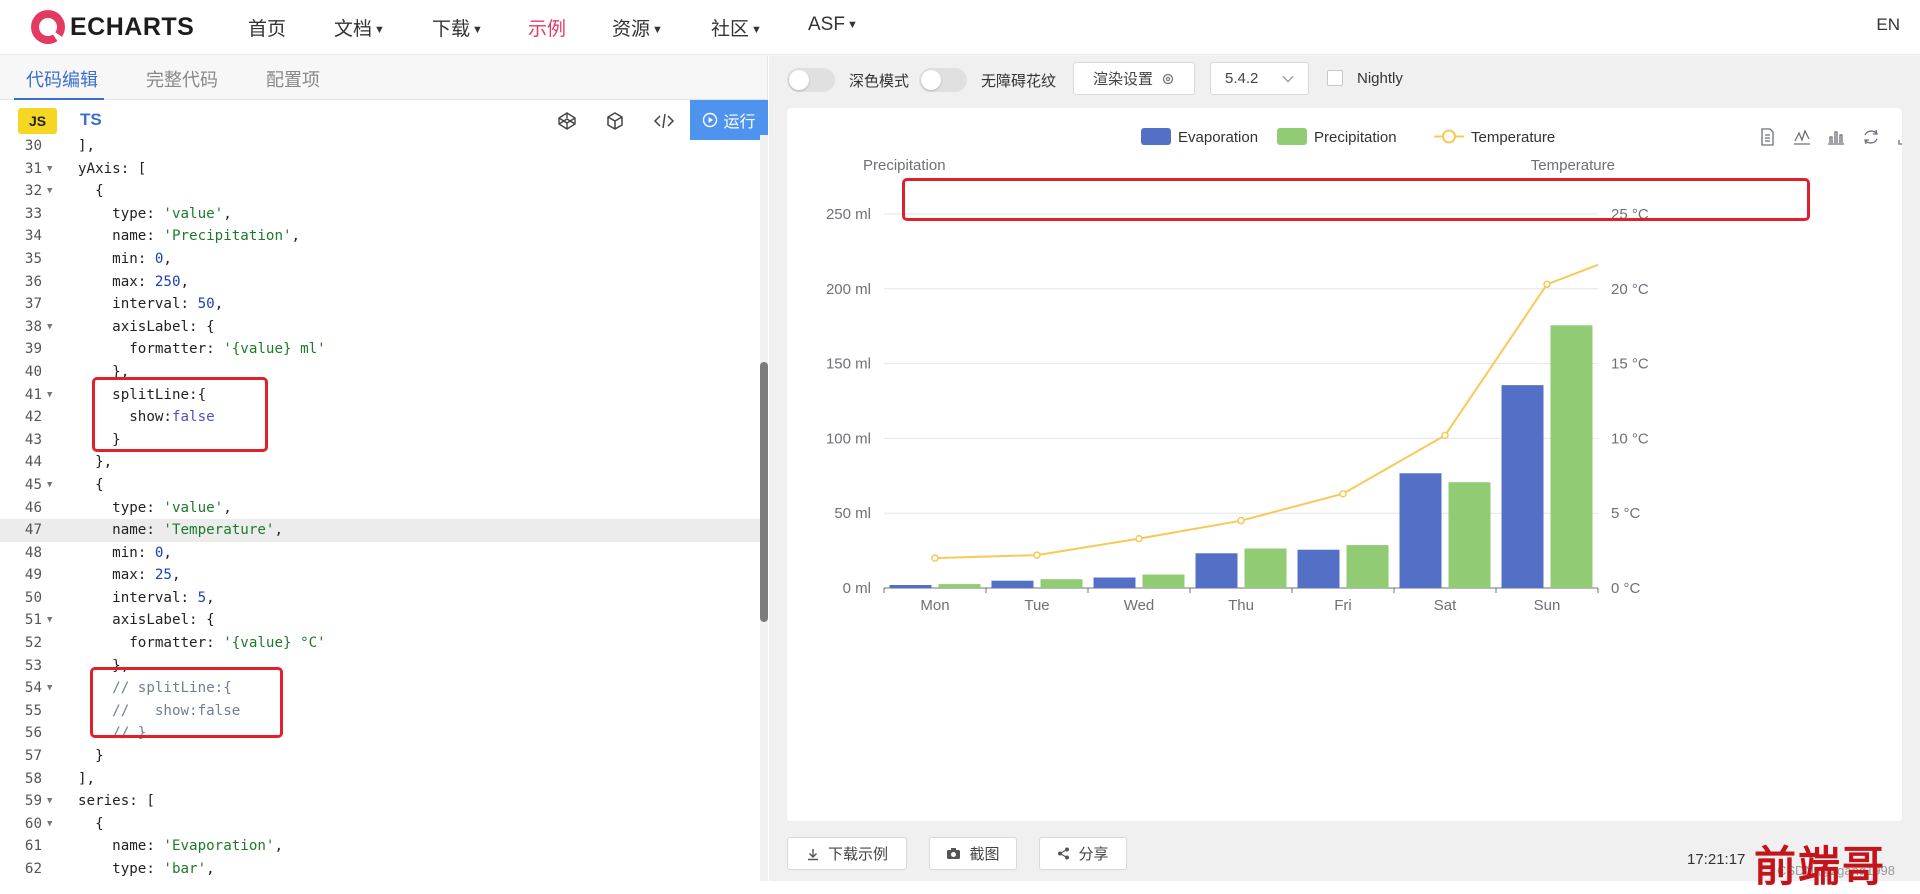 The height and width of the screenshot is (894, 1920). What do you see at coordinates (380, 485) in the screenshot?
I see `code-line: 45 ▼ {` at bounding box center [380, 485].